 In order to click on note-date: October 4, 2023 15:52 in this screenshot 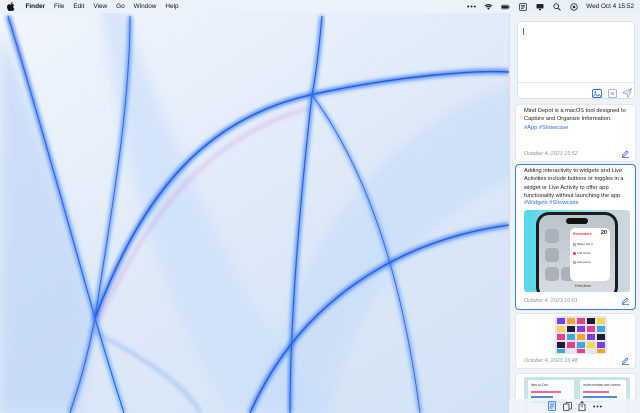, I will do `click(551, 154)`.